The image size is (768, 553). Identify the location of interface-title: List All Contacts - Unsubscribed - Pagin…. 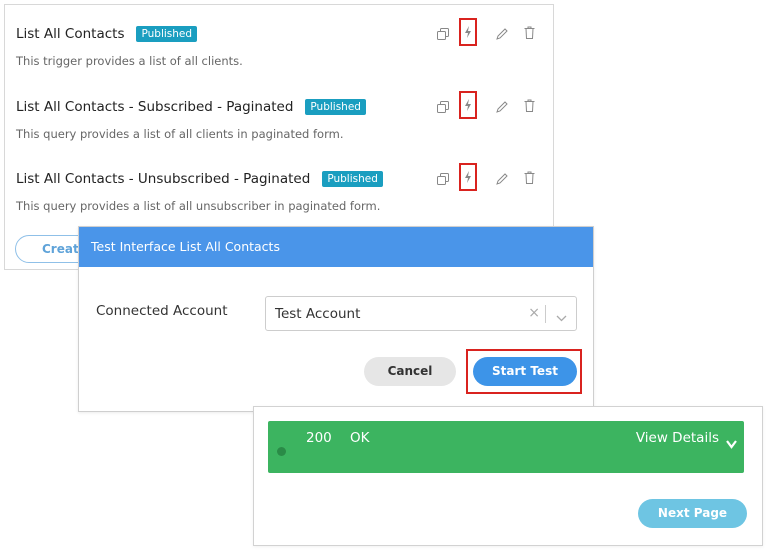
(163, 179).